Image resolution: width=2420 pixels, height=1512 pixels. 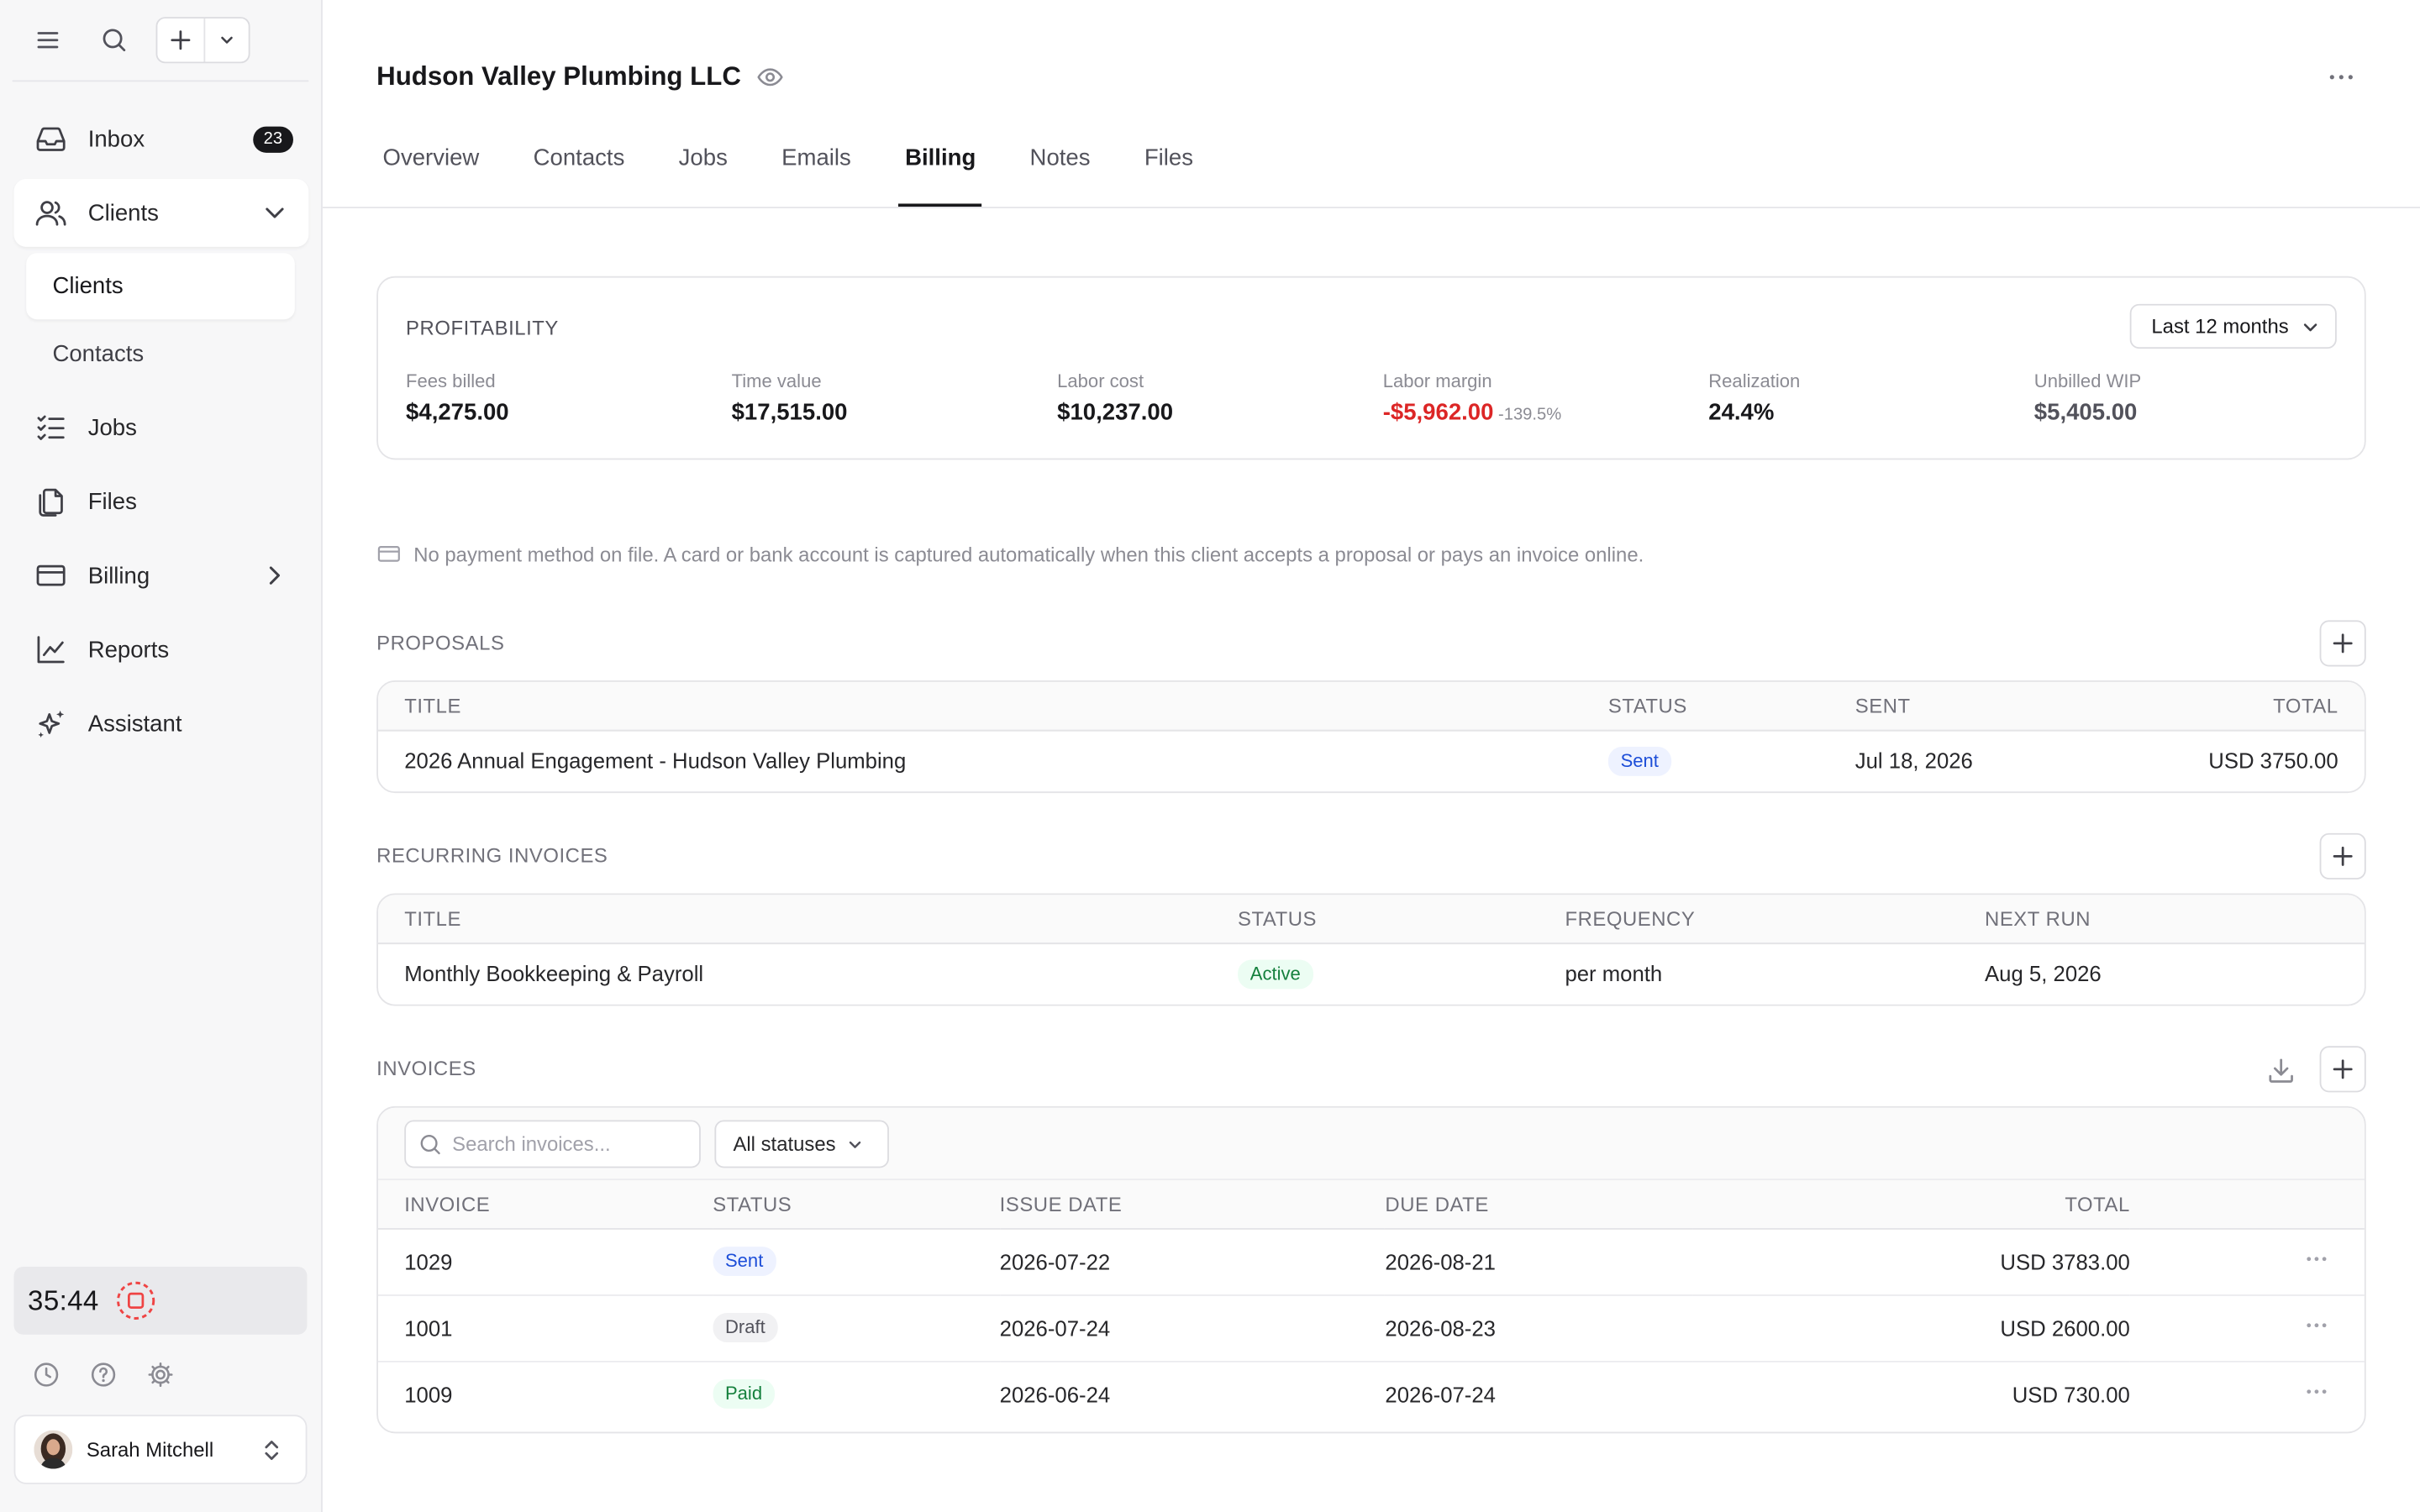 I want to click on tab-emails: Emails, so click(x=816, y=163).